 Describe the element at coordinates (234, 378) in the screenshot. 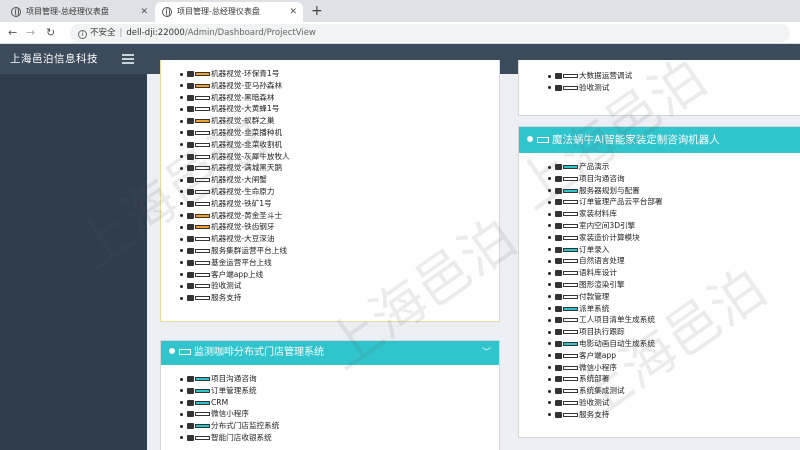

I see `task-label: 项目沟通咨询` at that location.